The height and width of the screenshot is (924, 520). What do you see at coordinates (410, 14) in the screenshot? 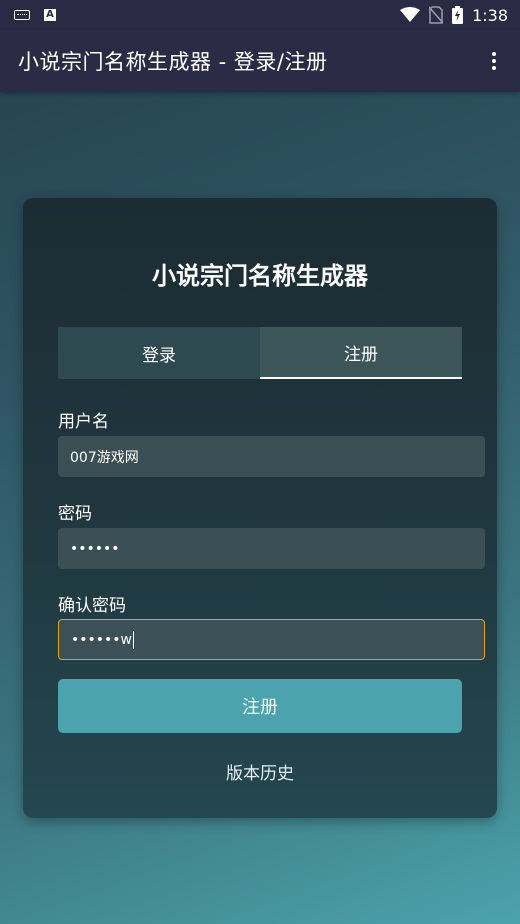
I see `wifi-icon` at bounding box center [410, 14].